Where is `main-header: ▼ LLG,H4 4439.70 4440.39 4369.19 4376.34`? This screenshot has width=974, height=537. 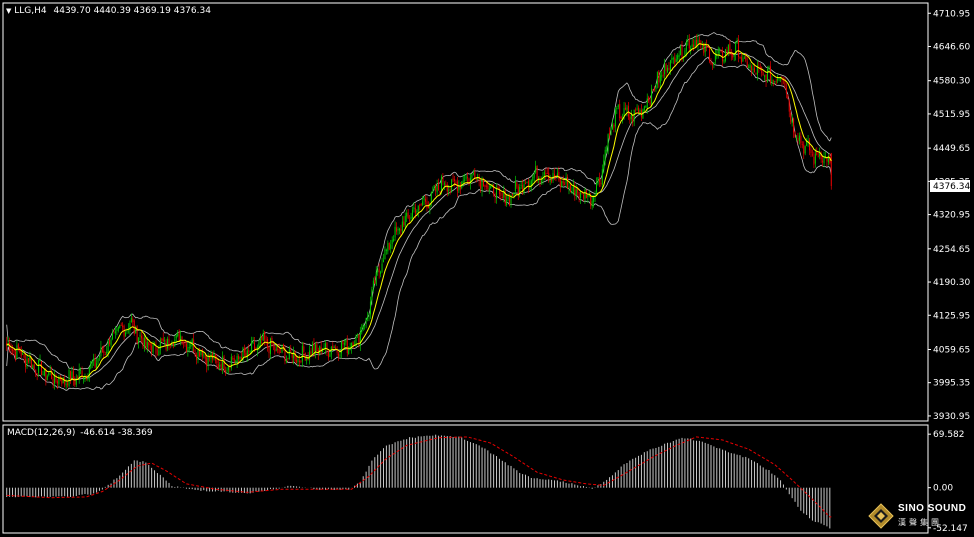
main-header: ▼ LLG,H4 4439.70 4440.39 4369.19 4376.34 is located at coordinates (108, 11).